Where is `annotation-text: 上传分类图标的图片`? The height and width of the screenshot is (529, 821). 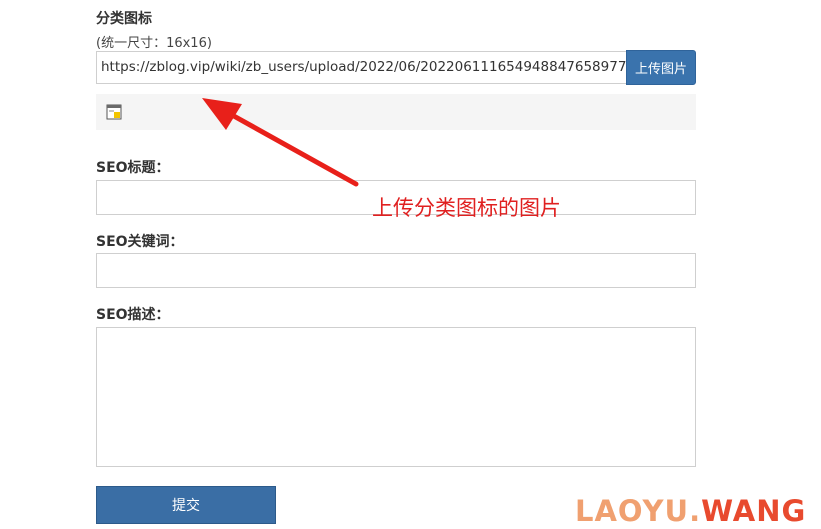 annotation-text: 上传分类图标的图片 is located at coordinates (466, 208).